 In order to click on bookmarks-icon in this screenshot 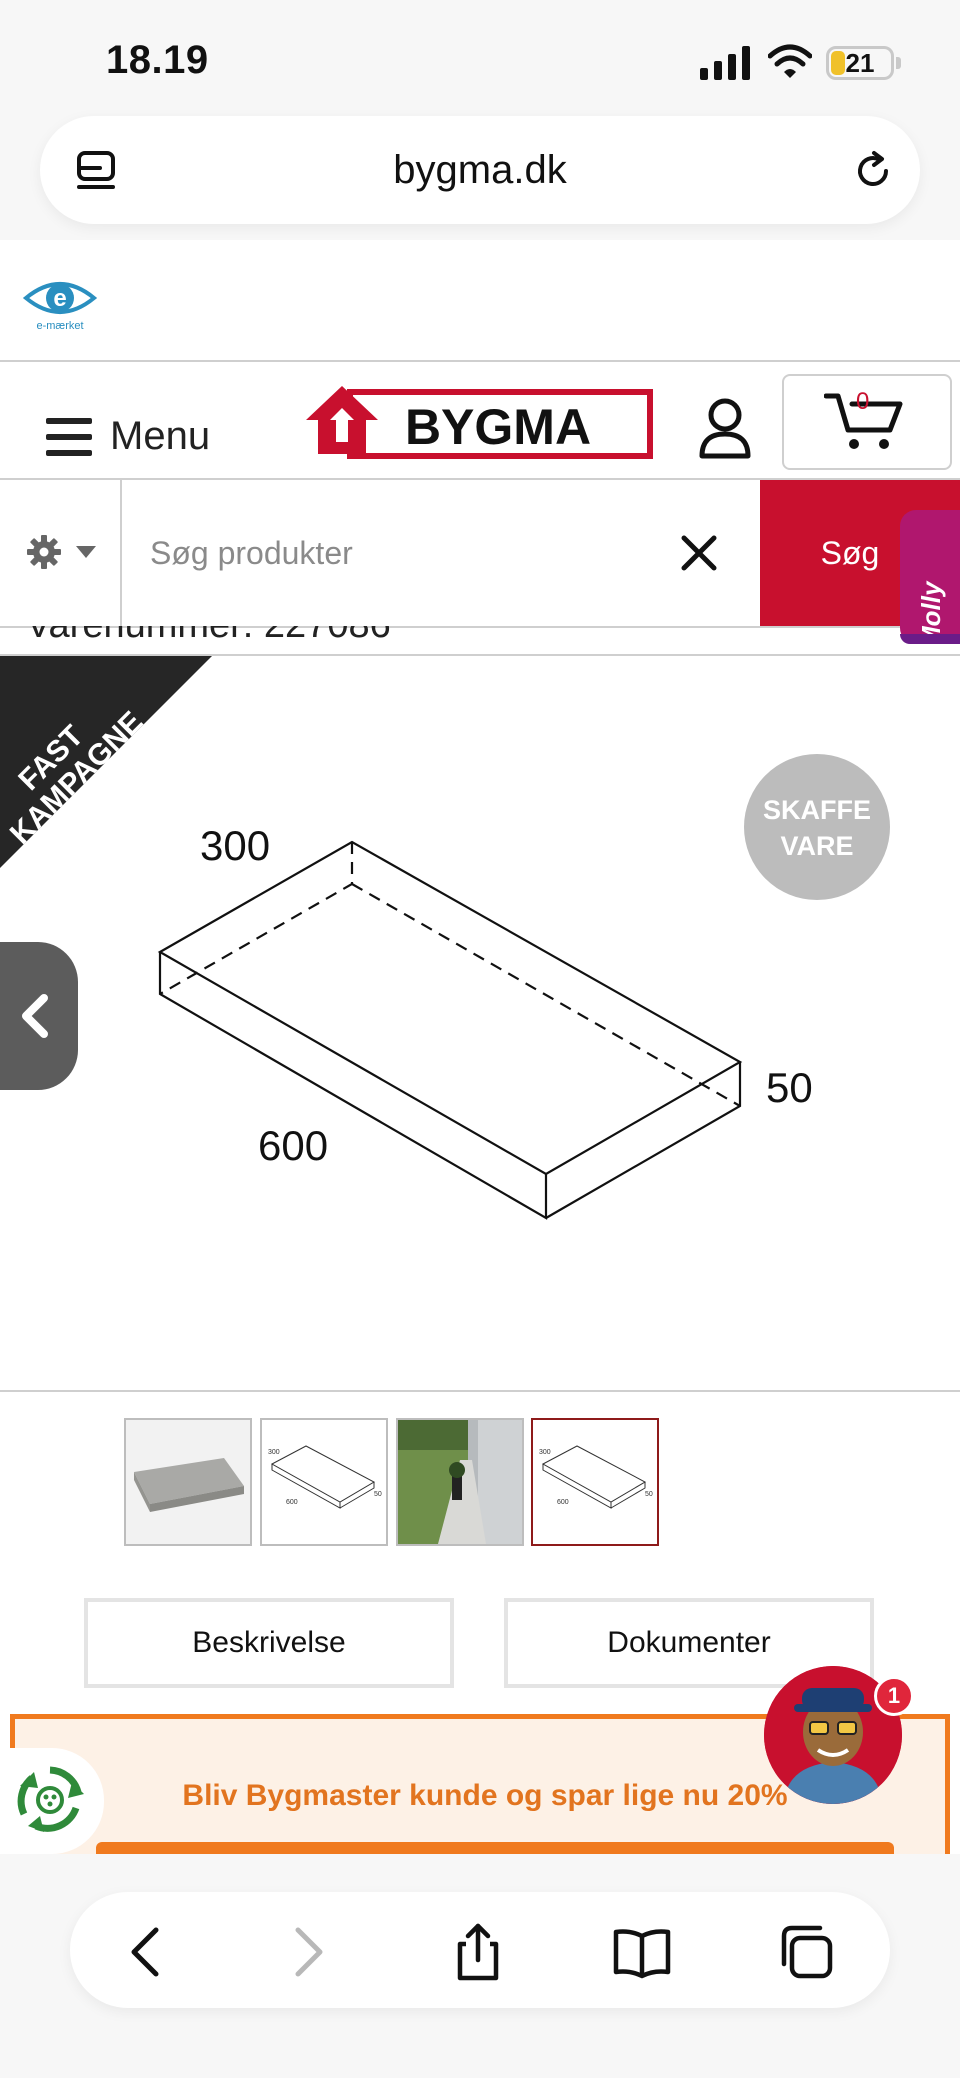, I will do `click(642, 1952)`.